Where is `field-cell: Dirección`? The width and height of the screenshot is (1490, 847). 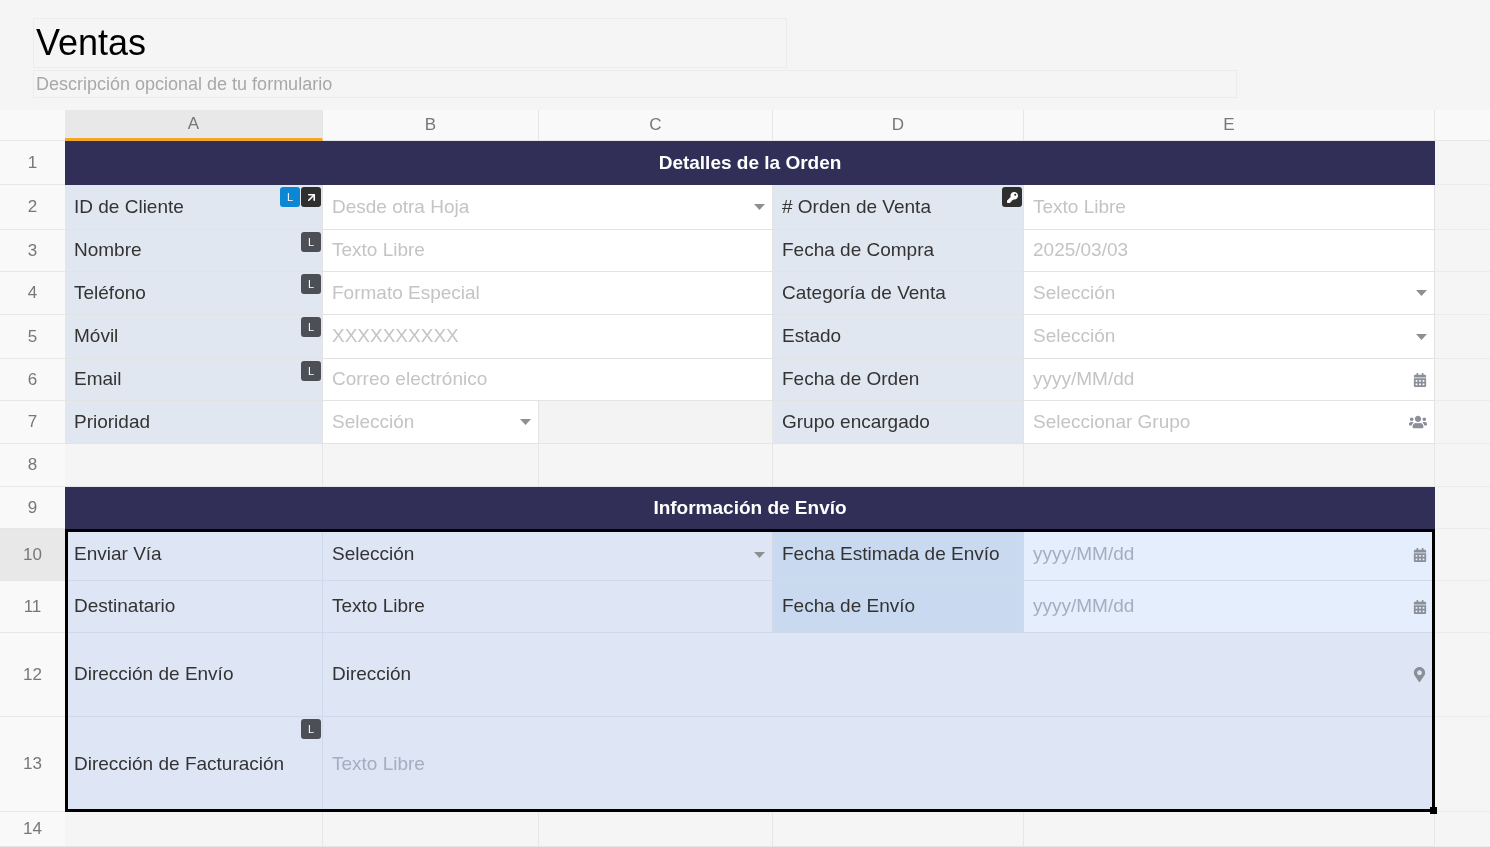
field-cell: Dirección is located at coordinates (879, 675).